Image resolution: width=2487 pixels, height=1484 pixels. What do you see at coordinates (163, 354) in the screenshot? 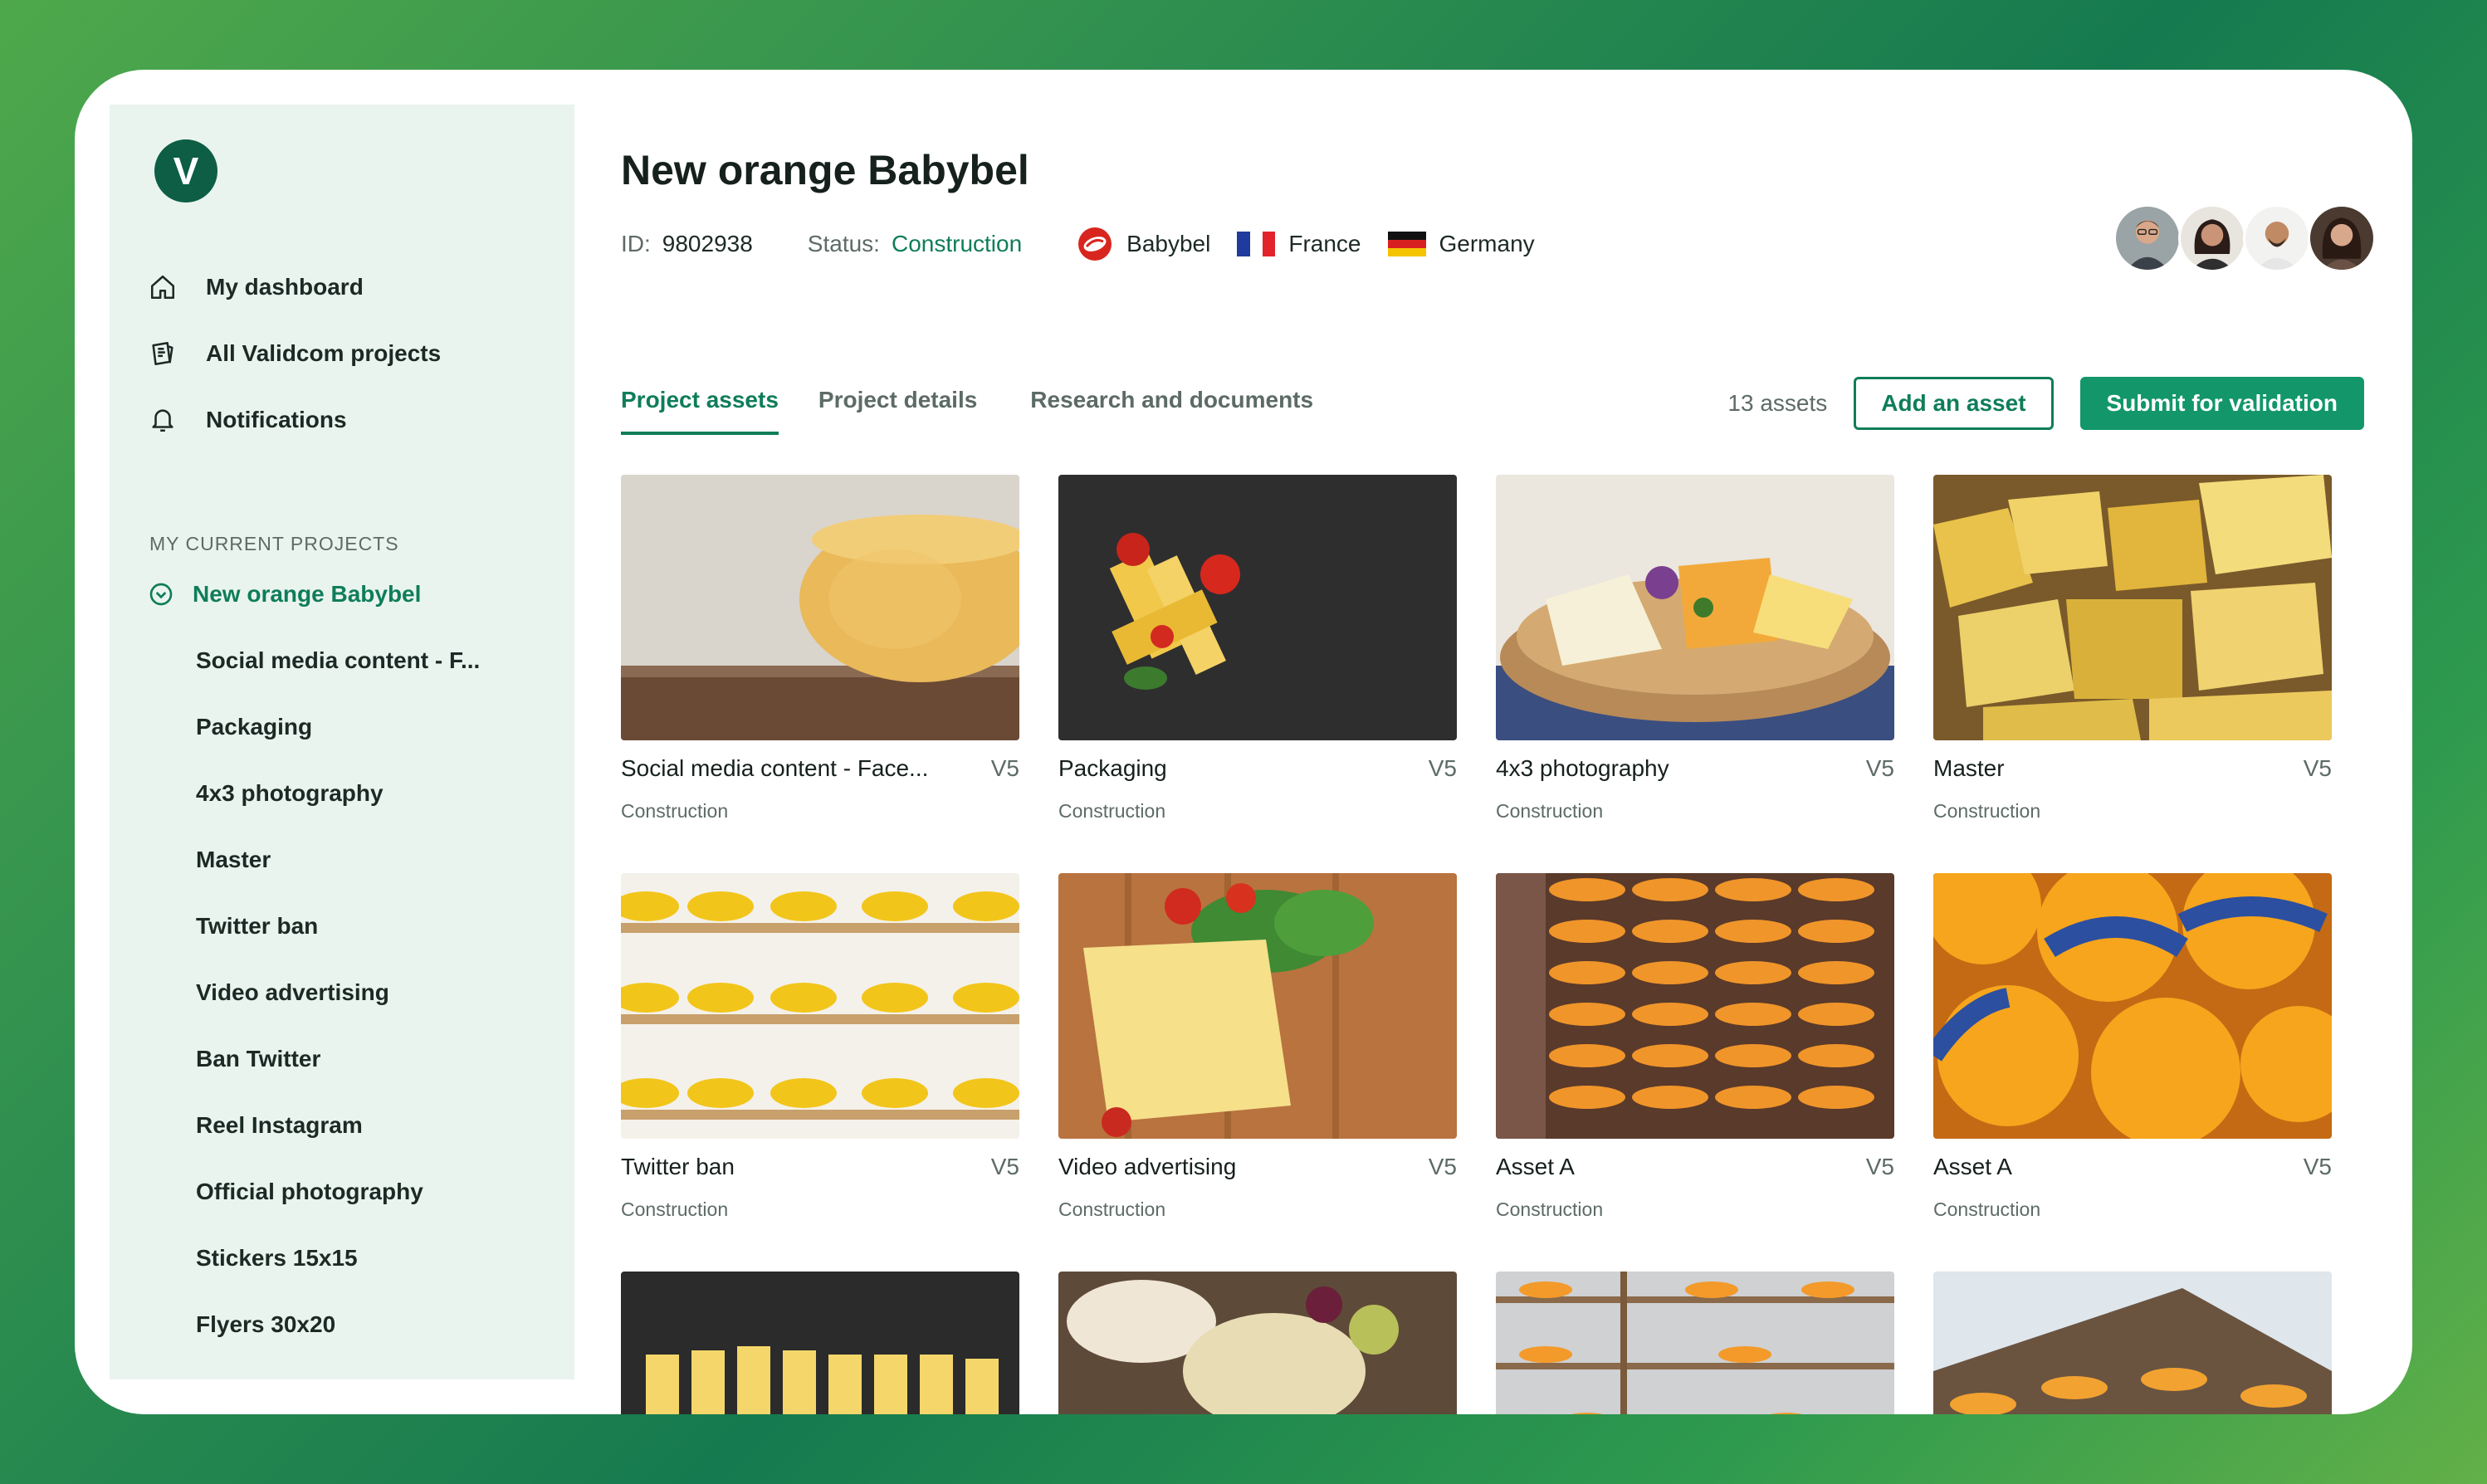
I see `projects-icon` at bounding box center [163, 354].